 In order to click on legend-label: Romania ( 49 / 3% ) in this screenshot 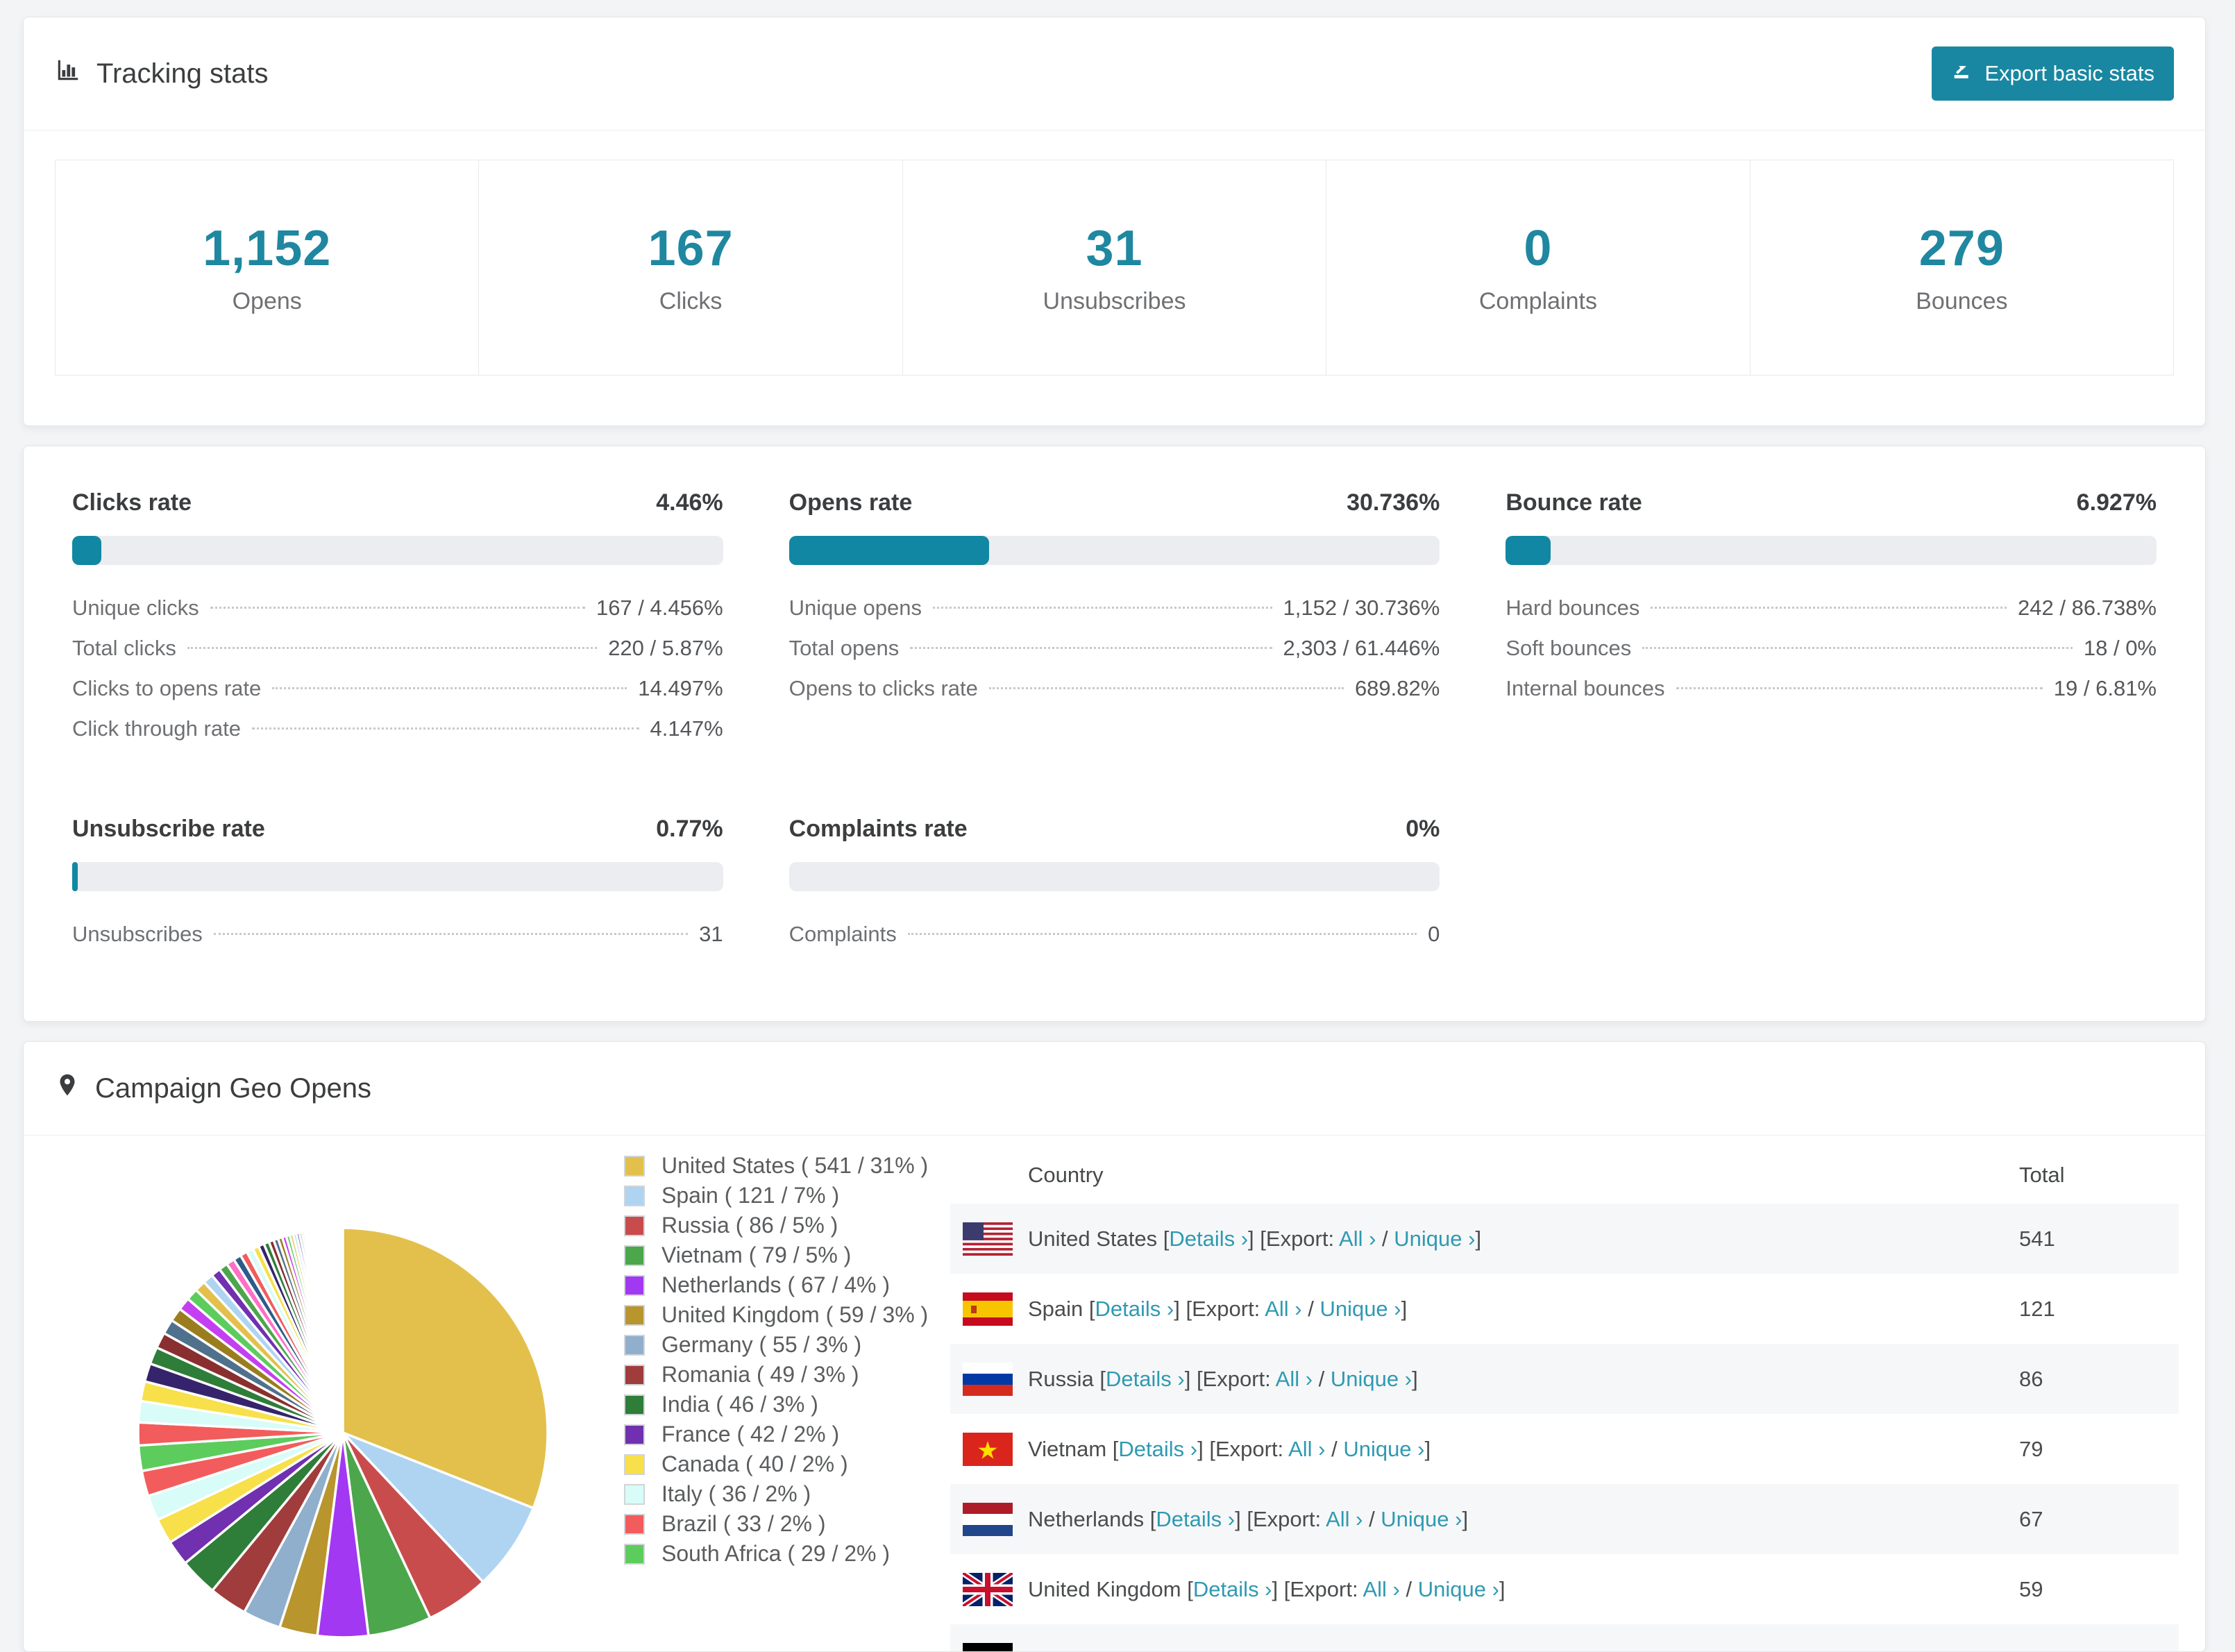, I will do `click(760, 1374)`.